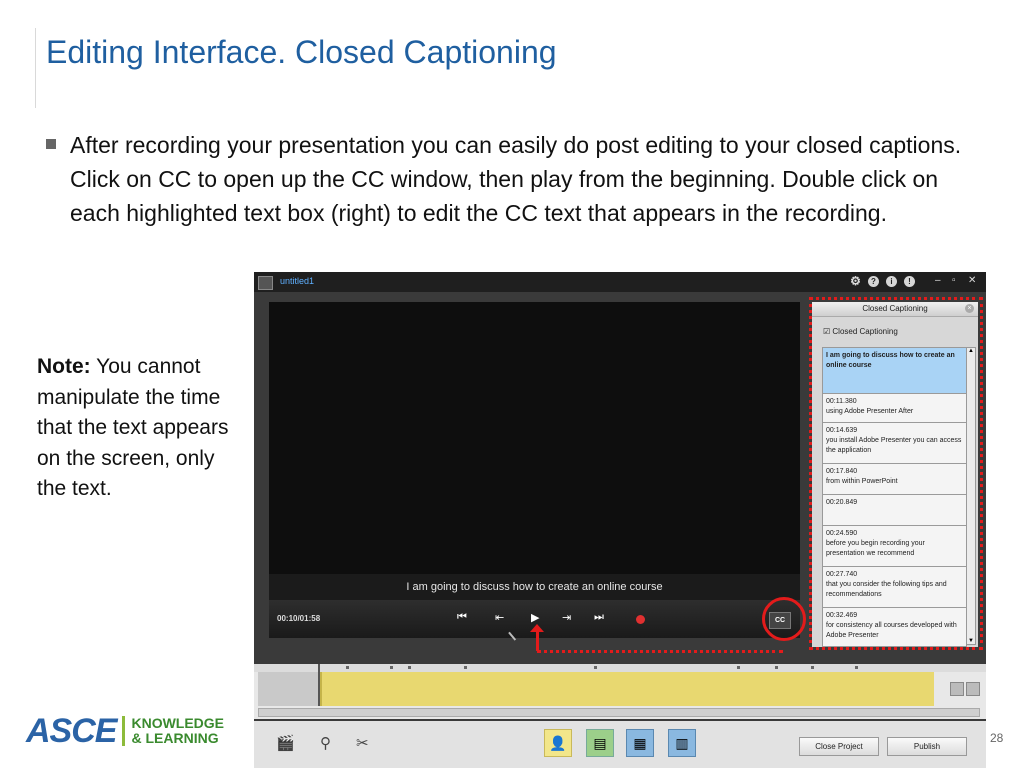  What do you see at coordinates (640, 619) in the screenshot?
I see `record-icon` at bounding box center [640, 619].